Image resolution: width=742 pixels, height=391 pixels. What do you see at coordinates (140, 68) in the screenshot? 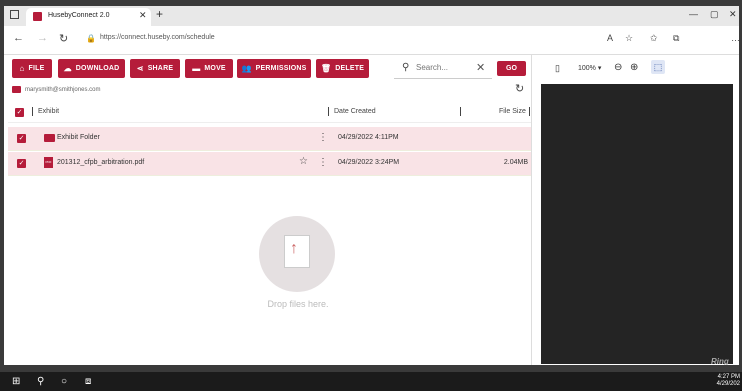
I see `share-icon: ⋖` at bounding box center [140, 68].